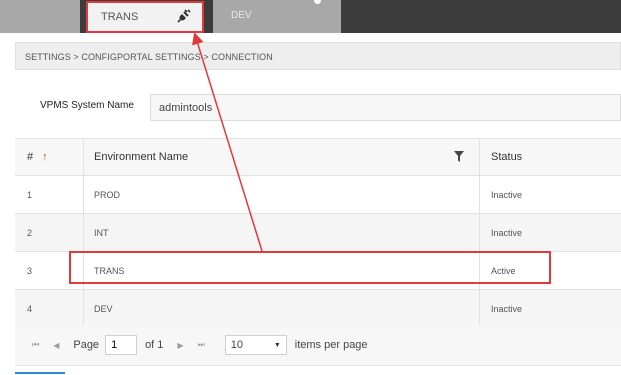 This screenshot has height=375, width=621. I want to click on table-row: 3 TRANS Active, so click(318, 271).